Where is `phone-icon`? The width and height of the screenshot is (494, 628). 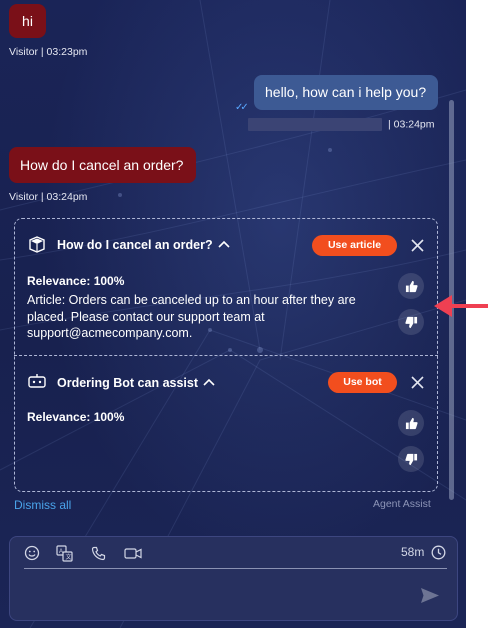 phone-icon is located at coordinates (98, 553).